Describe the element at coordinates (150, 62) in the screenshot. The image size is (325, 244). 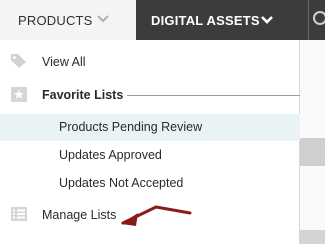
I see `menu-item-view-all: View All` at that location.